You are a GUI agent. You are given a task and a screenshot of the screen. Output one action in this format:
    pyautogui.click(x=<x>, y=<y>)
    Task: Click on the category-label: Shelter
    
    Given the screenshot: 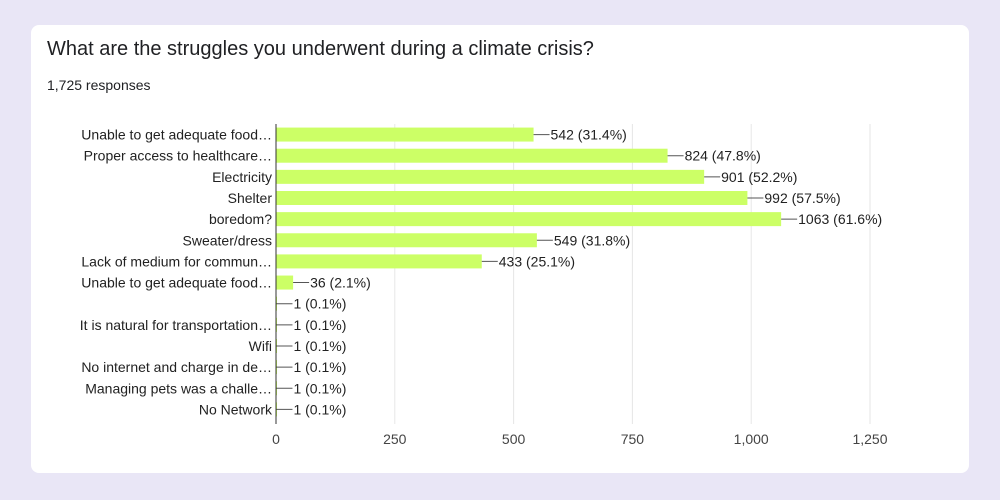 What is the action you would take?
    pyautogui.click(x=250, y=198)
    